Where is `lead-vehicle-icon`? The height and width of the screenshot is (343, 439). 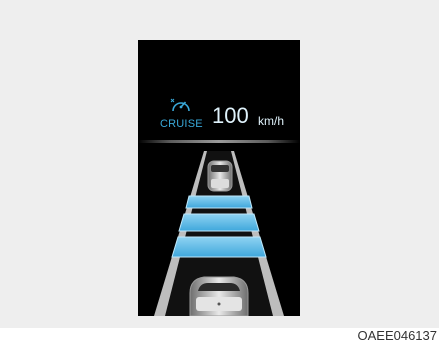 lead-vehicle-icon is located at coordinates (220, 176).